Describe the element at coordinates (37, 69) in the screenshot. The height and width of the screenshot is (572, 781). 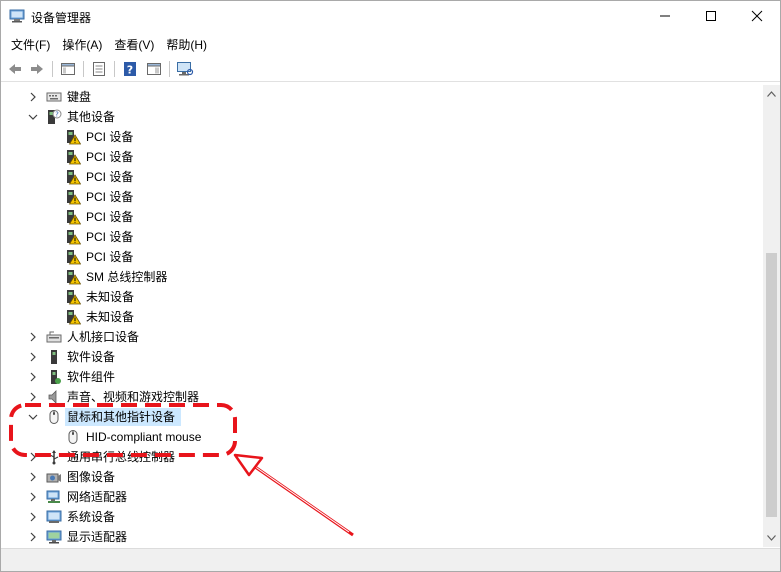
I see `forward-button` at that location.